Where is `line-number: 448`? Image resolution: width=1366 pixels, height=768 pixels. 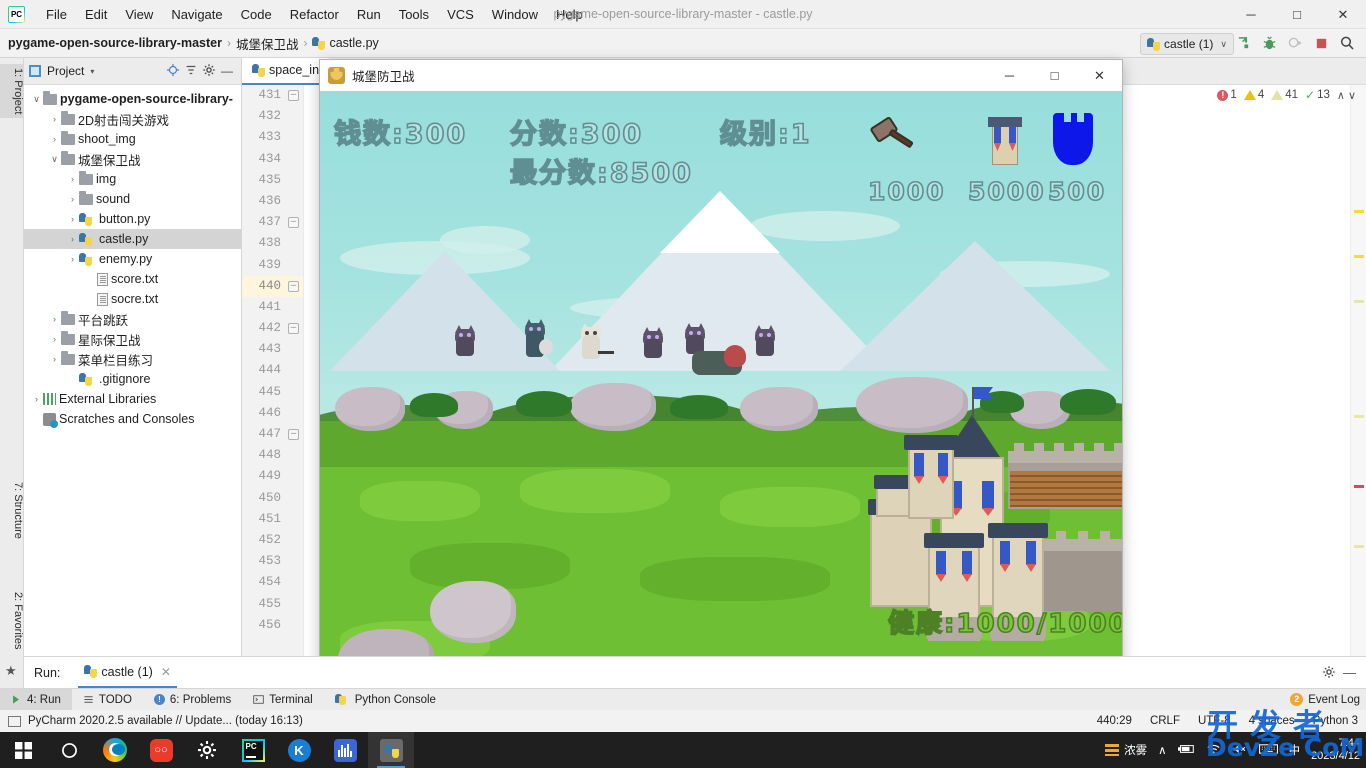 line-number: 448 is located at coordinates (272, 455).